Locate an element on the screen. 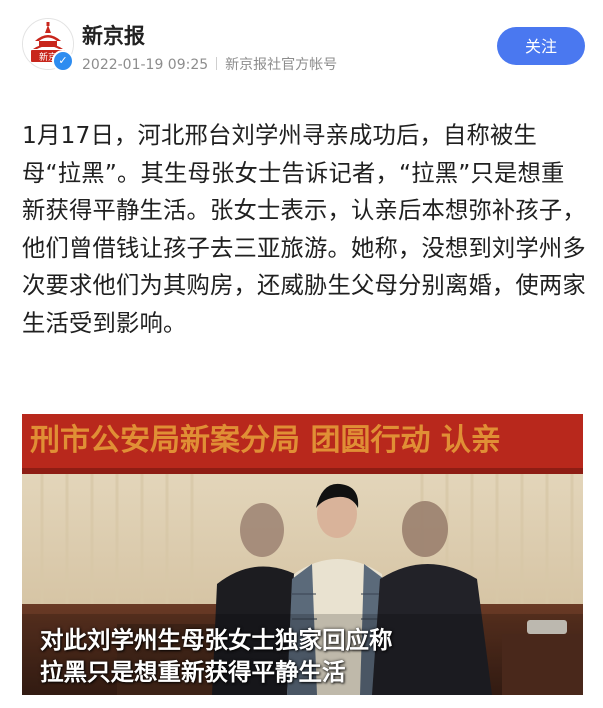  photo-caption: 对此刘学州生母张女士独家回应称 拉黑只是想重新获得平静生活 is located at coordinates (216, 656).